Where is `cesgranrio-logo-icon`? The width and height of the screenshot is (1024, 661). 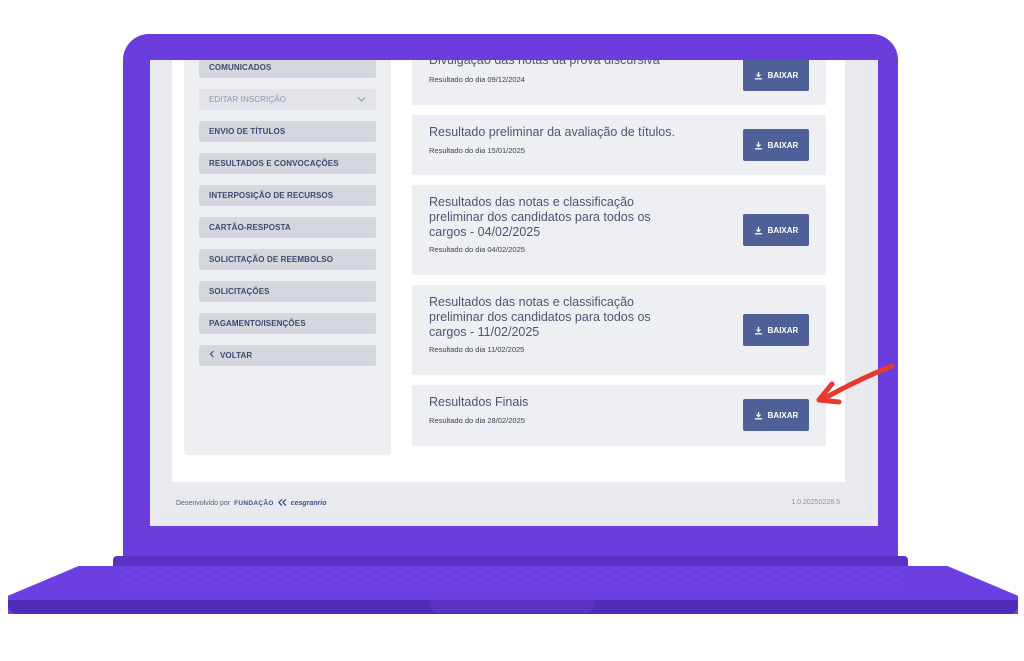 cesgranrio-logo-icon is located at coordinates (282, 503).